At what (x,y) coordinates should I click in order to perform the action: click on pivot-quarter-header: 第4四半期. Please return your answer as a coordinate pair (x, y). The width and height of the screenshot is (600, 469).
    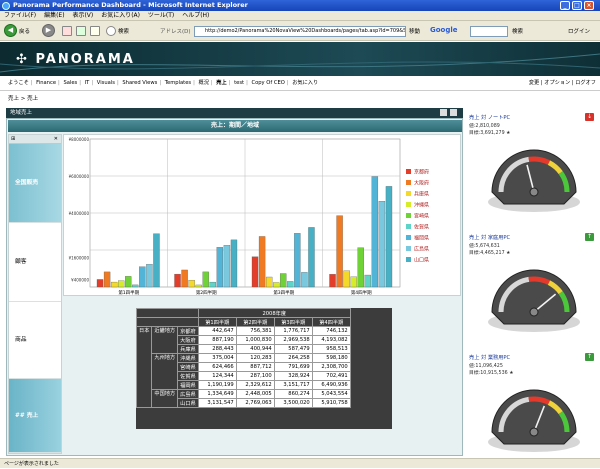
    Looking at the image, I should click on (331, 322).